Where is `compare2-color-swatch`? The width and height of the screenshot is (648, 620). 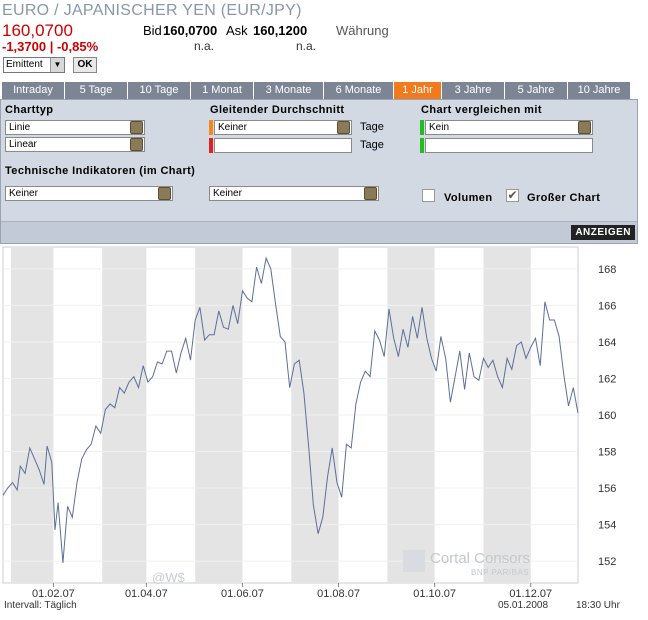 compare2-color-swatch is located at coordinates (422, 145).